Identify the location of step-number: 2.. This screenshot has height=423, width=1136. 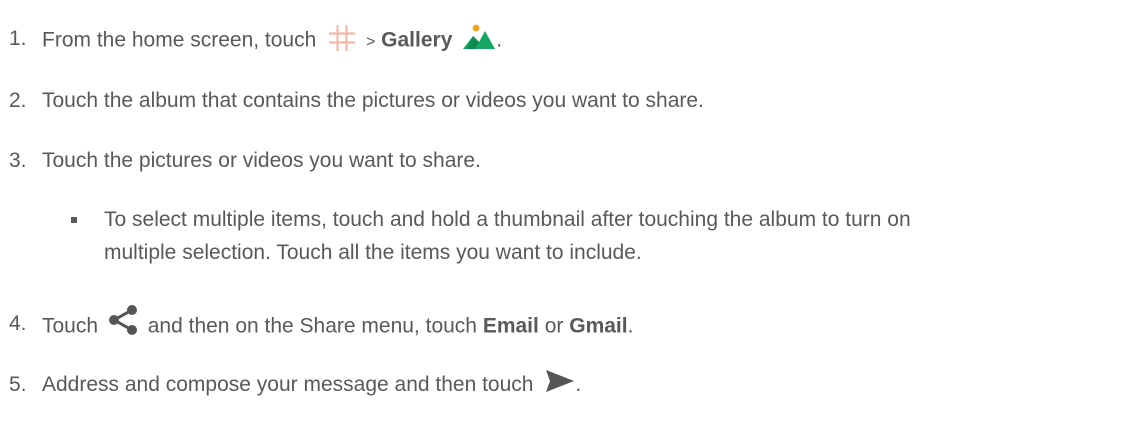
(18, 100).